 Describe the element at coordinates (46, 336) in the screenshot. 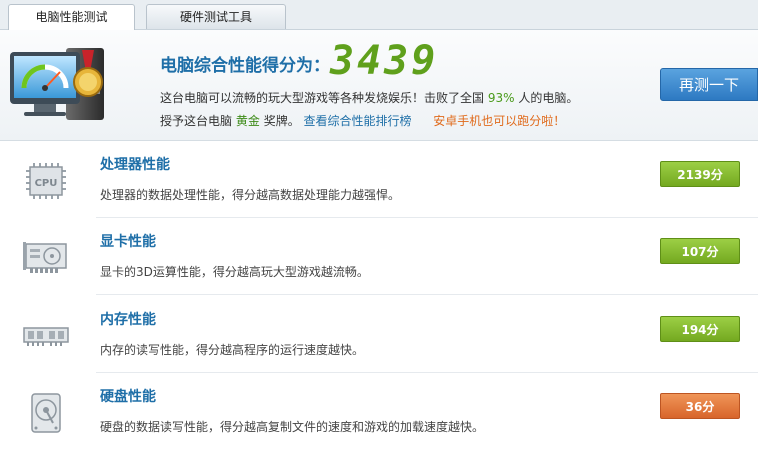

I see `memory-icon` at that location.